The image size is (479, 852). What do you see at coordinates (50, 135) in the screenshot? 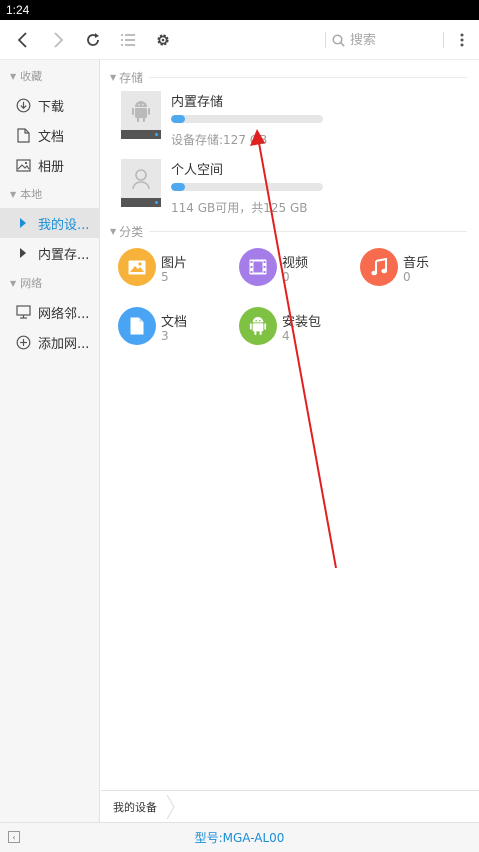
I see `sidebar-item-documents: 文档` at bounding box center [50, 135].